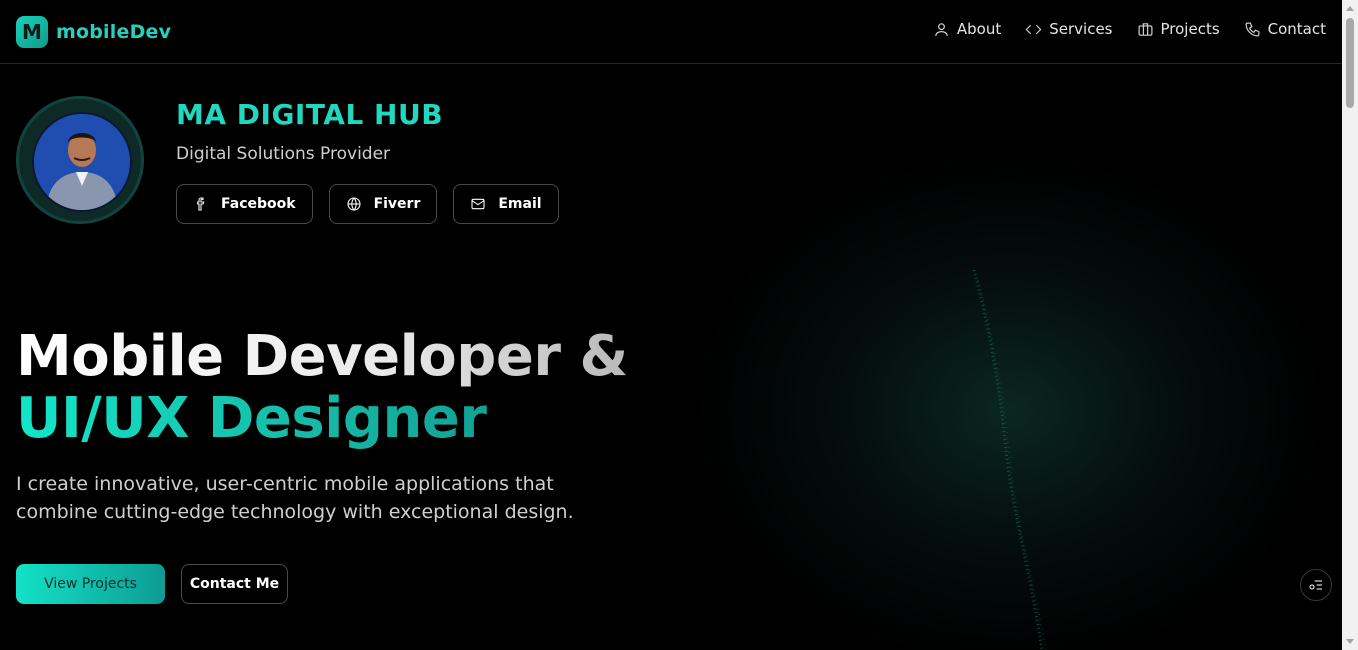  Describe the element at coordinates (310, 114) in the screenshot. I see `profile-title: MA DIGITAL HUB` at that location.